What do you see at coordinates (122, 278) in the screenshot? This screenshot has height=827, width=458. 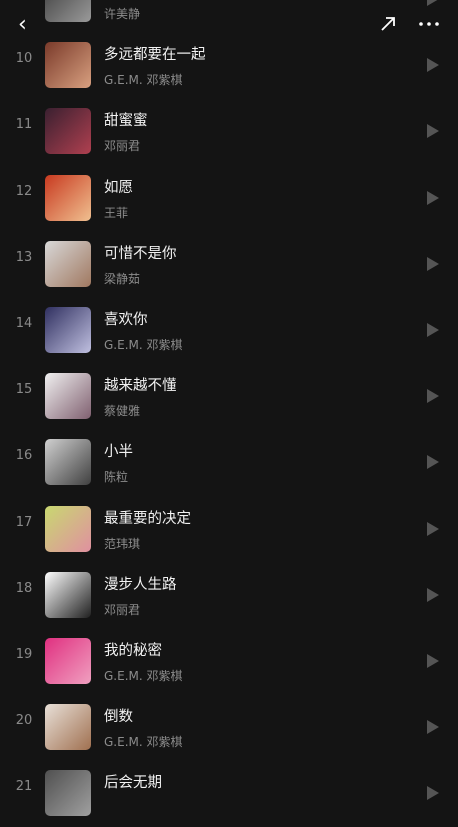 I see `song-artist: 梁静茹` at bounding box center [122, 278].